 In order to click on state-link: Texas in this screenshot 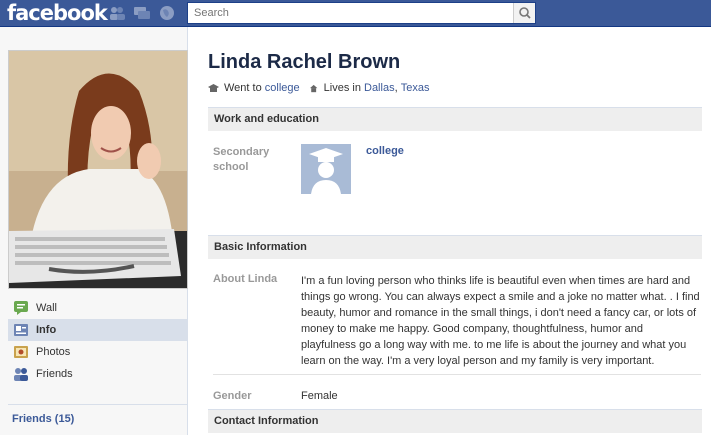, I will do `click(415, 88)`.